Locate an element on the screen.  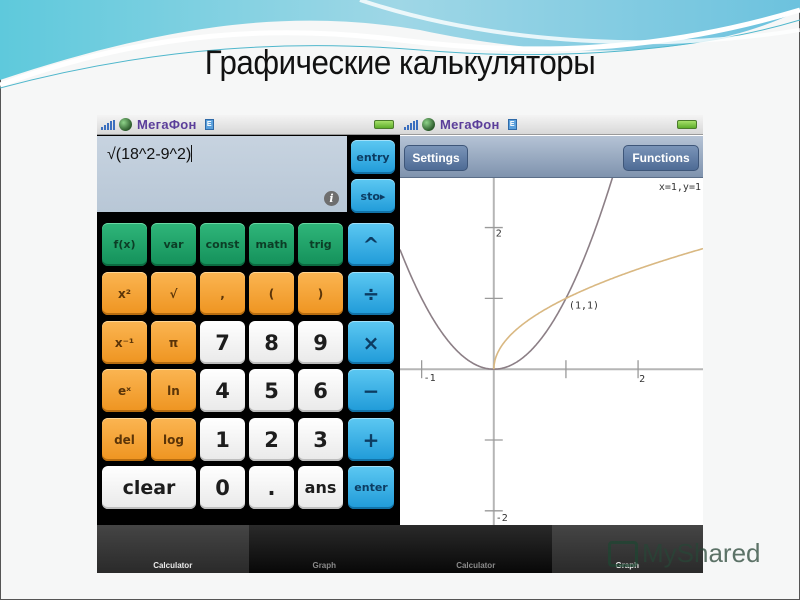
slide-title: Графические калькуляторы is located at coordinates (400, 63).